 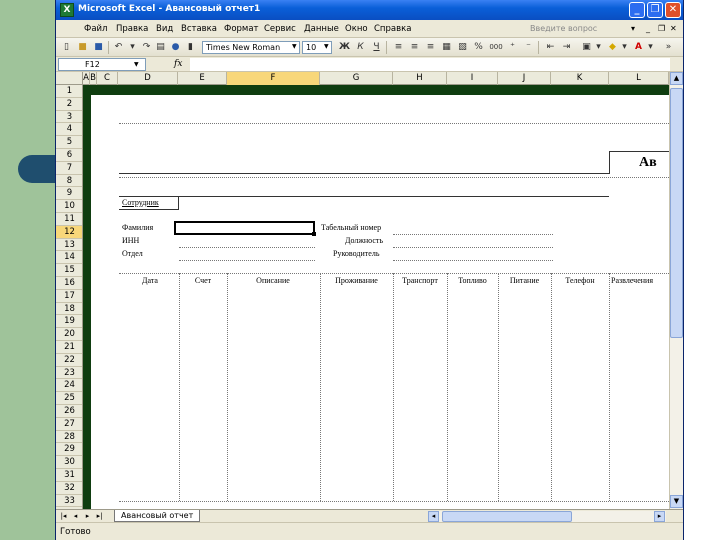 I want to click on row-header: 5, so click(x=69, y=142).